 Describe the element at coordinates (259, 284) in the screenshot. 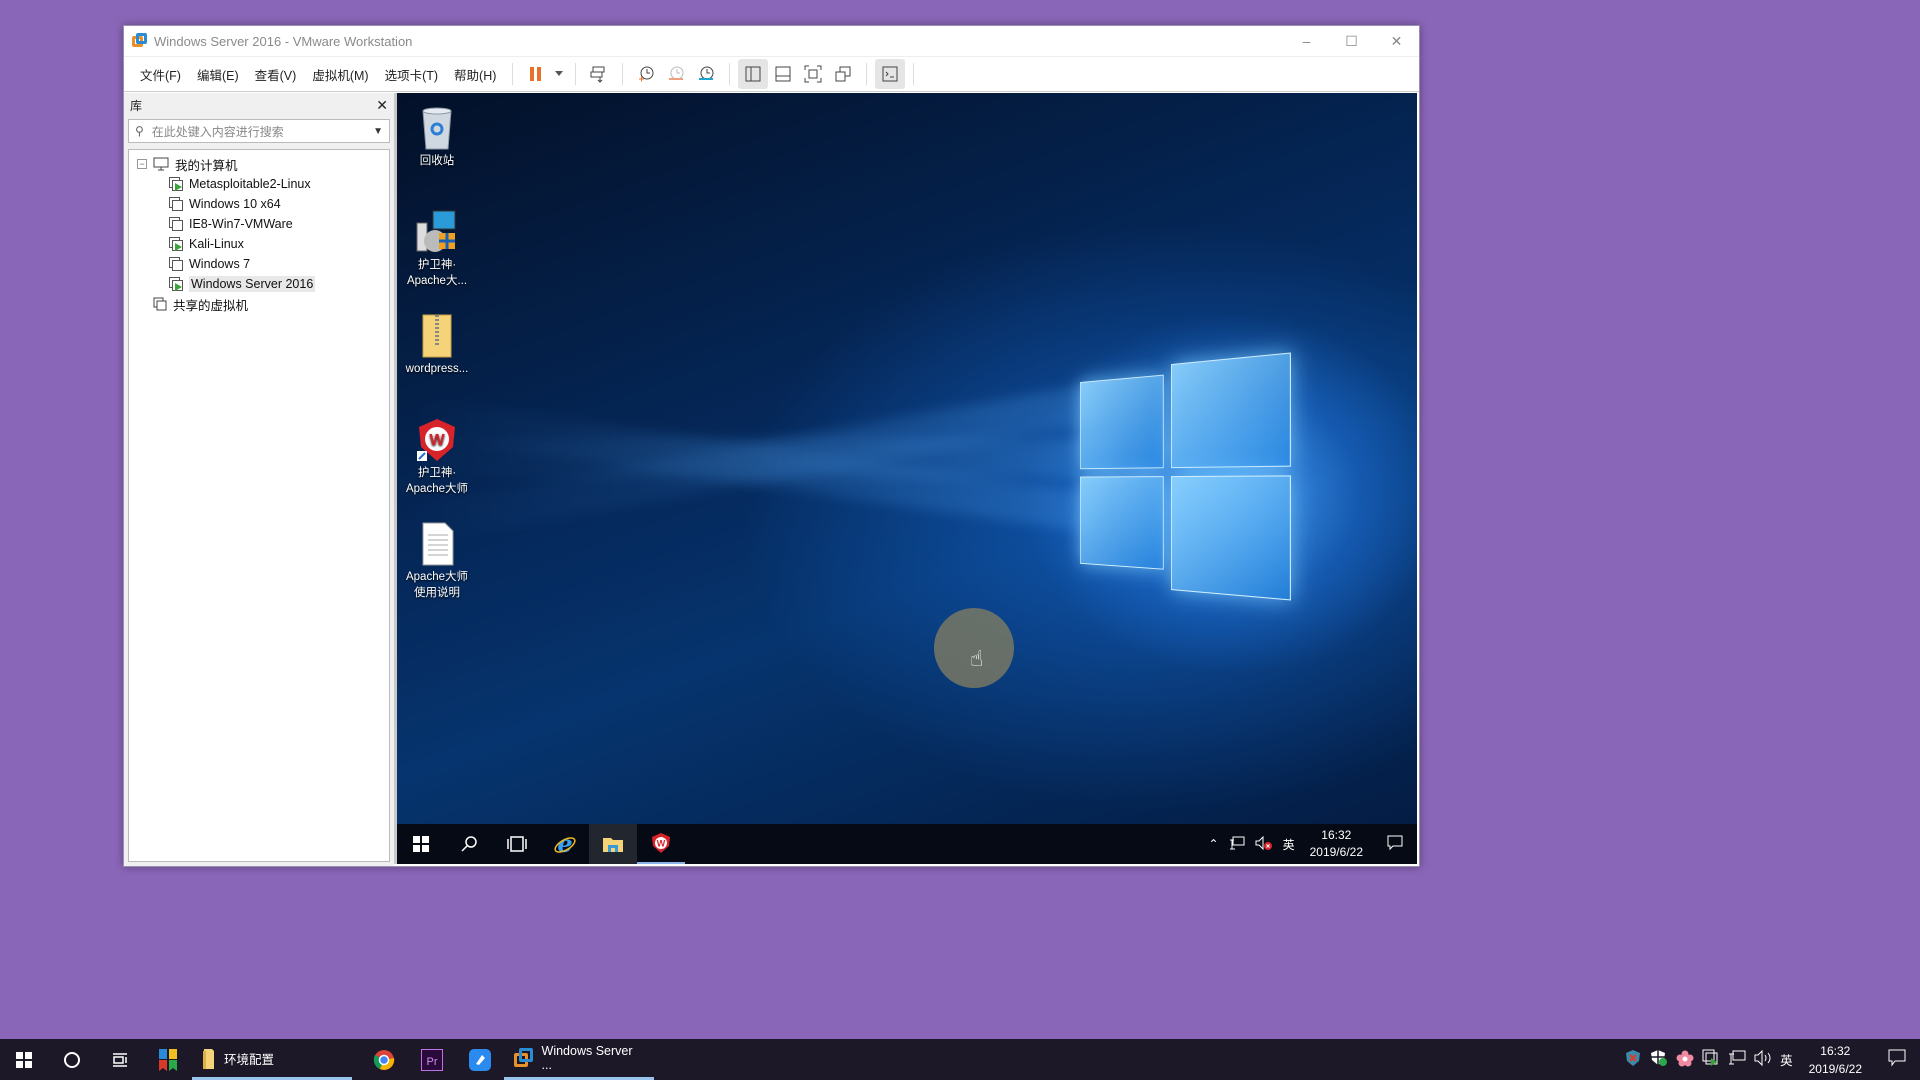

I see `tree-vm-windows-server-2016: Windows Server 2016` at that location.